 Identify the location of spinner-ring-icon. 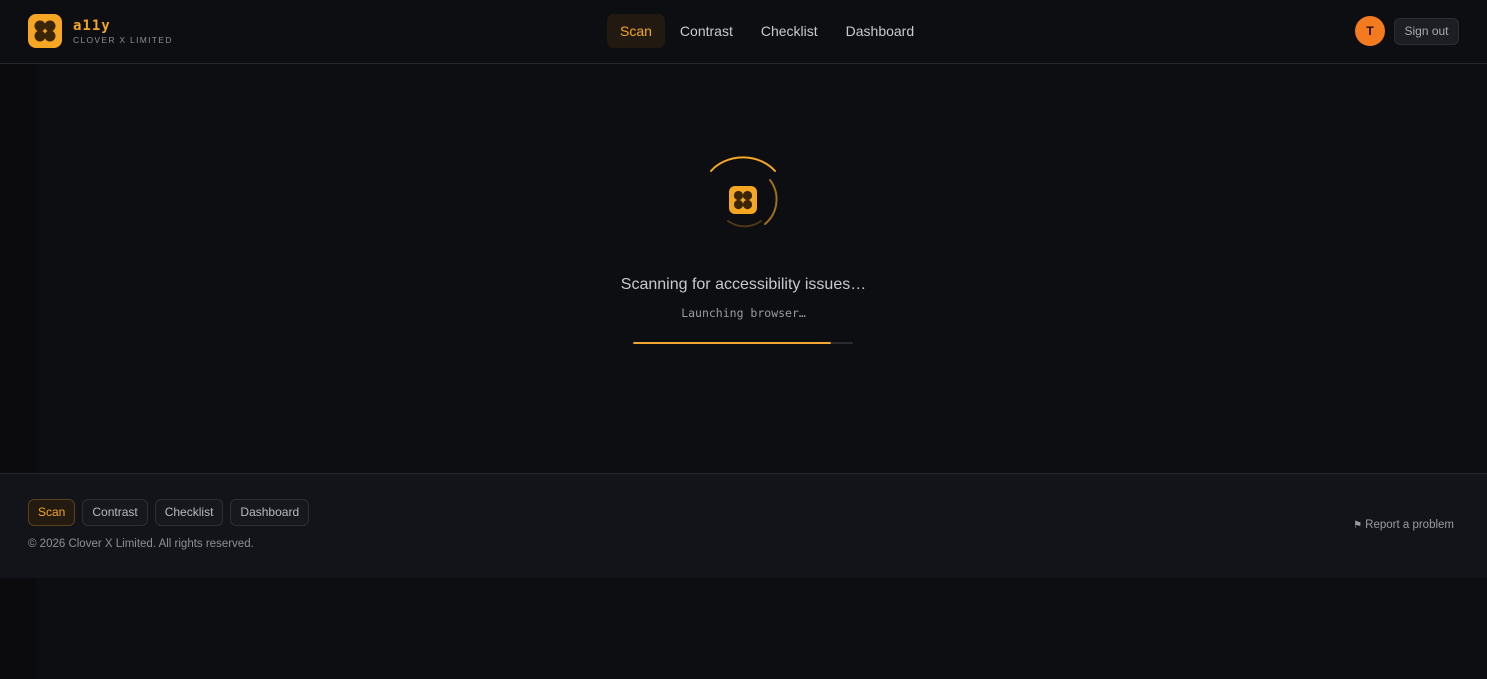
(744, 192).